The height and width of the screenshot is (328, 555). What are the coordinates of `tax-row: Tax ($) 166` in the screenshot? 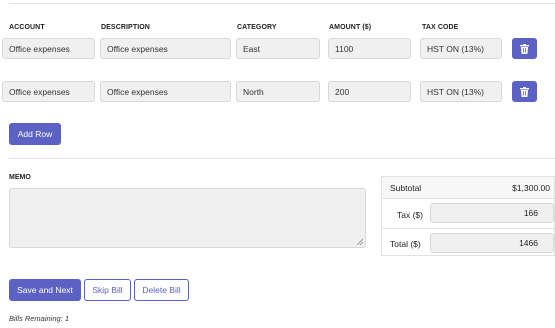 It's located at (468, 214).